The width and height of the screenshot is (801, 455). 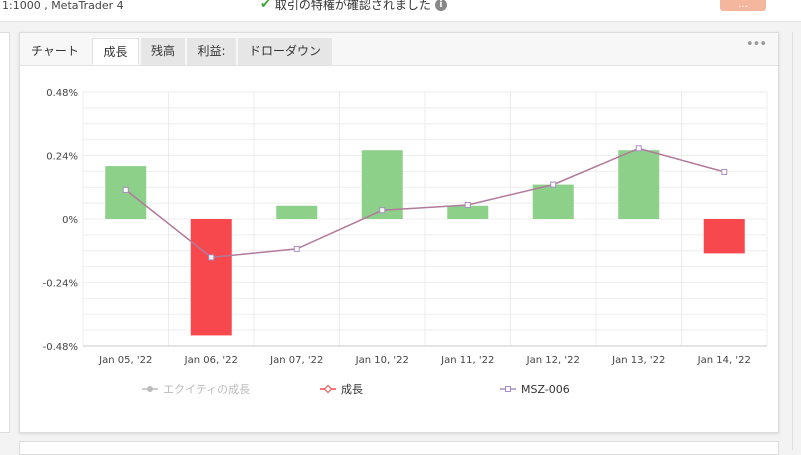 What do you see at coordinates (125, 360) in the screenshot?
I see `x-tick-label: Jan 05, '22` at bounding box center [125, 360].